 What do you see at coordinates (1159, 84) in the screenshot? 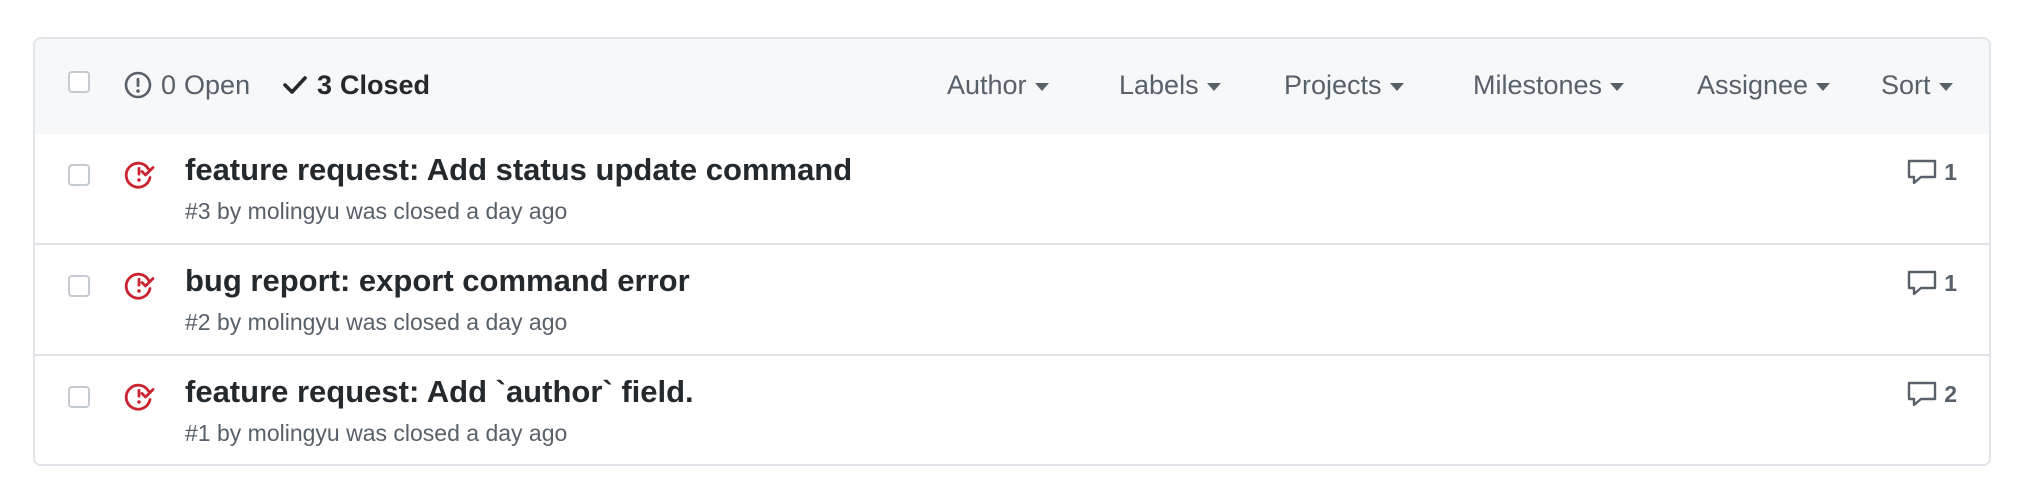
I see `filter-labels-label: Labels` at bounding box center [1159, 84].